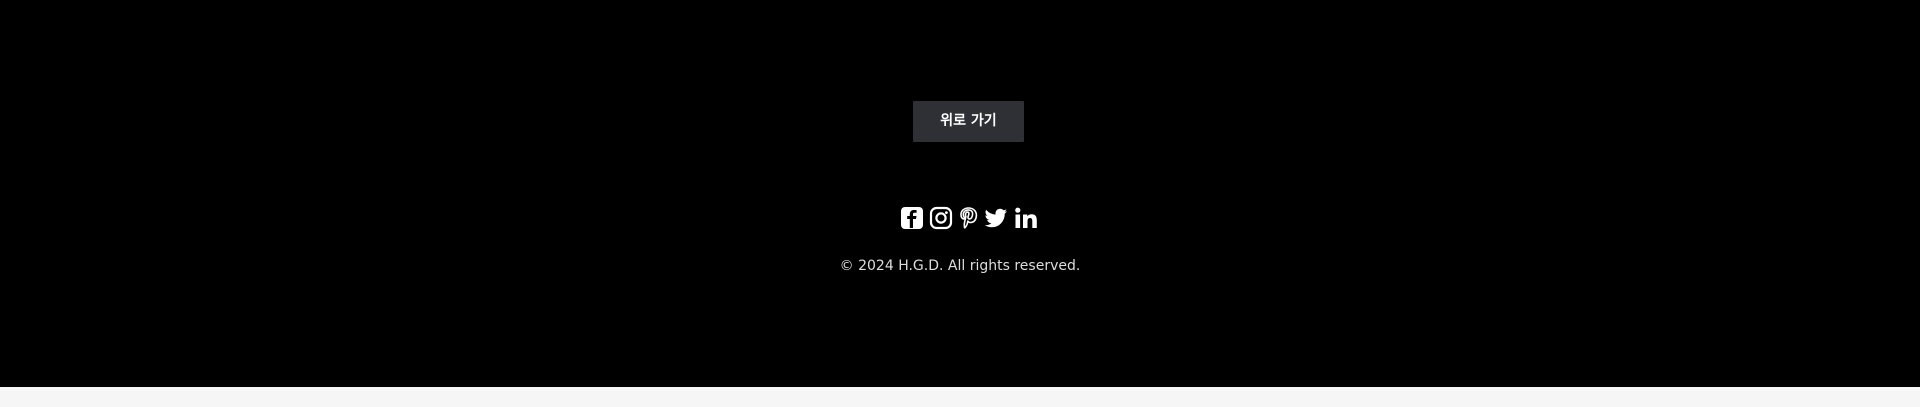 The image size is (1920, 407). Describe the element at coordinates (960, 266) in the screenshot. I see `copyright-text: © 2024 H.G.D. All rights reserved.` at that location.